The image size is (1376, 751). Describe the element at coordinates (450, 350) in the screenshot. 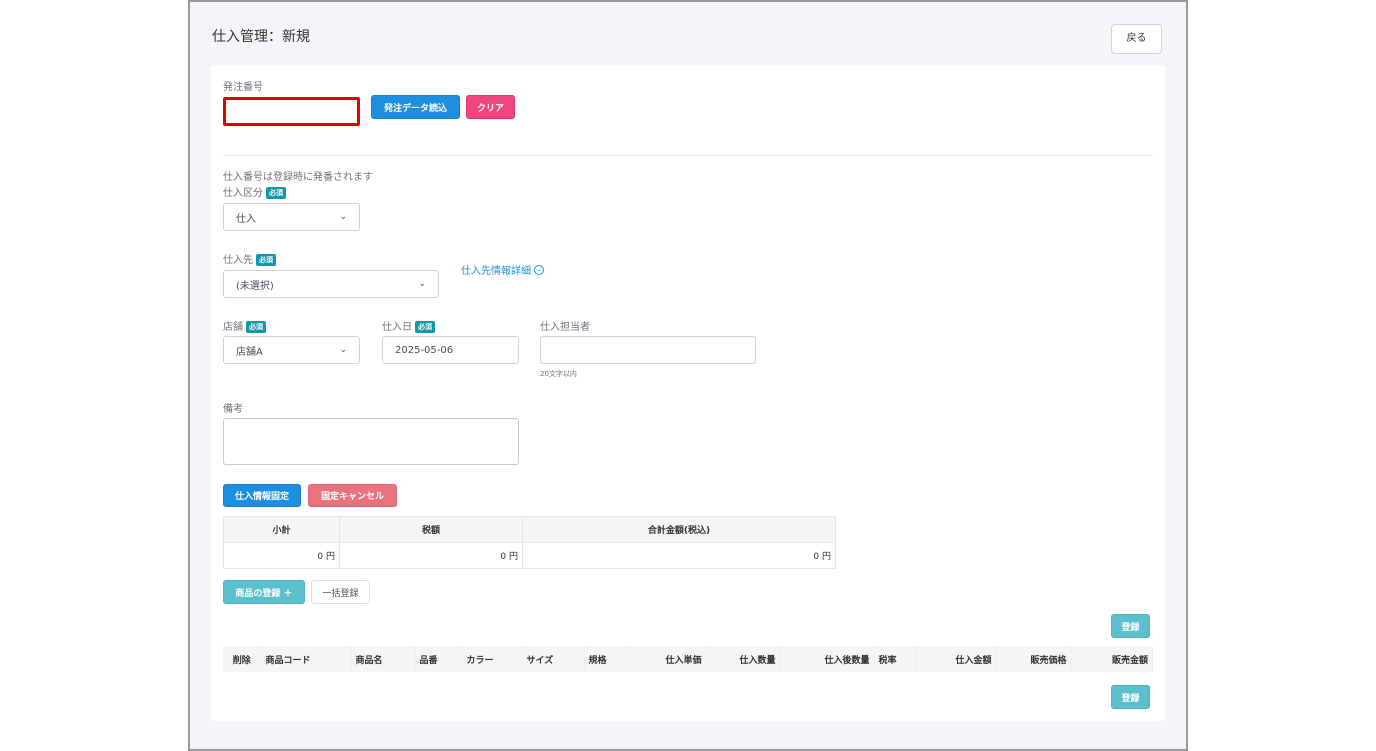

I see `date-input: 2025-05-06` at that location.